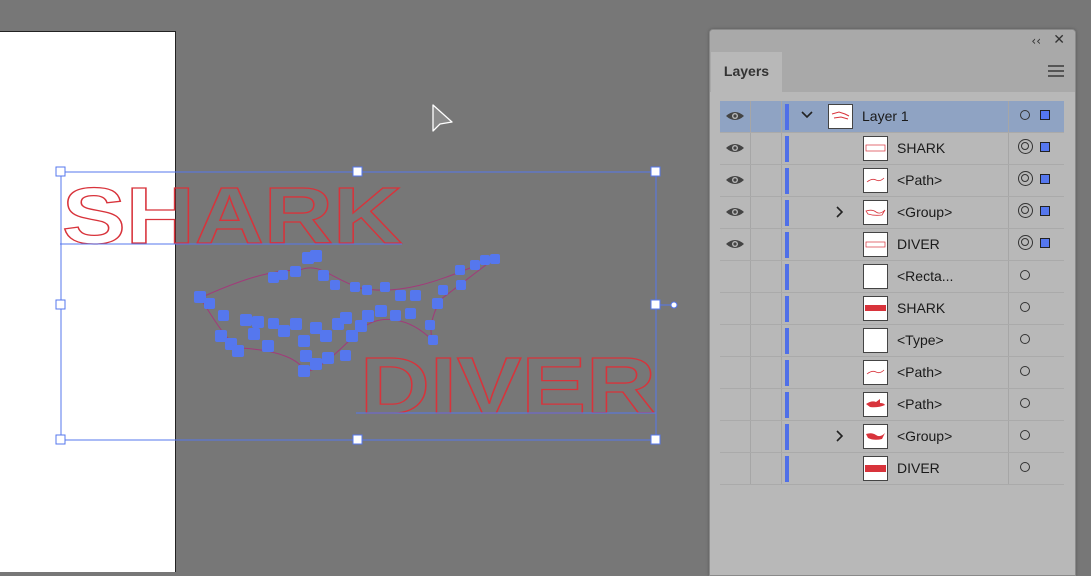 The width and height of the screenshot is (1091, 576). I want to click on tab-layers: Layers, so click(746, 72).